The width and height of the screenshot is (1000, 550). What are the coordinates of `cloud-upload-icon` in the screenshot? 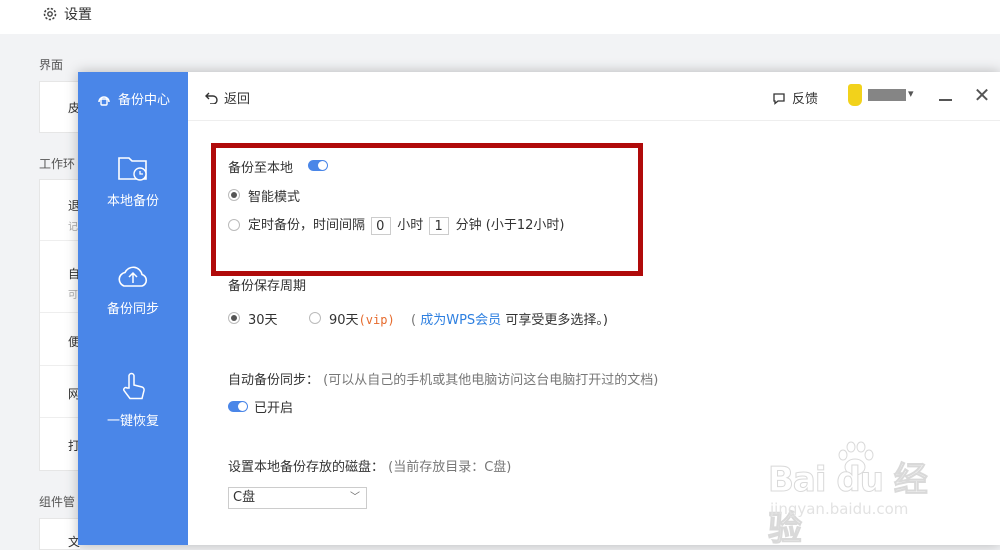 It's located at (133, 276).